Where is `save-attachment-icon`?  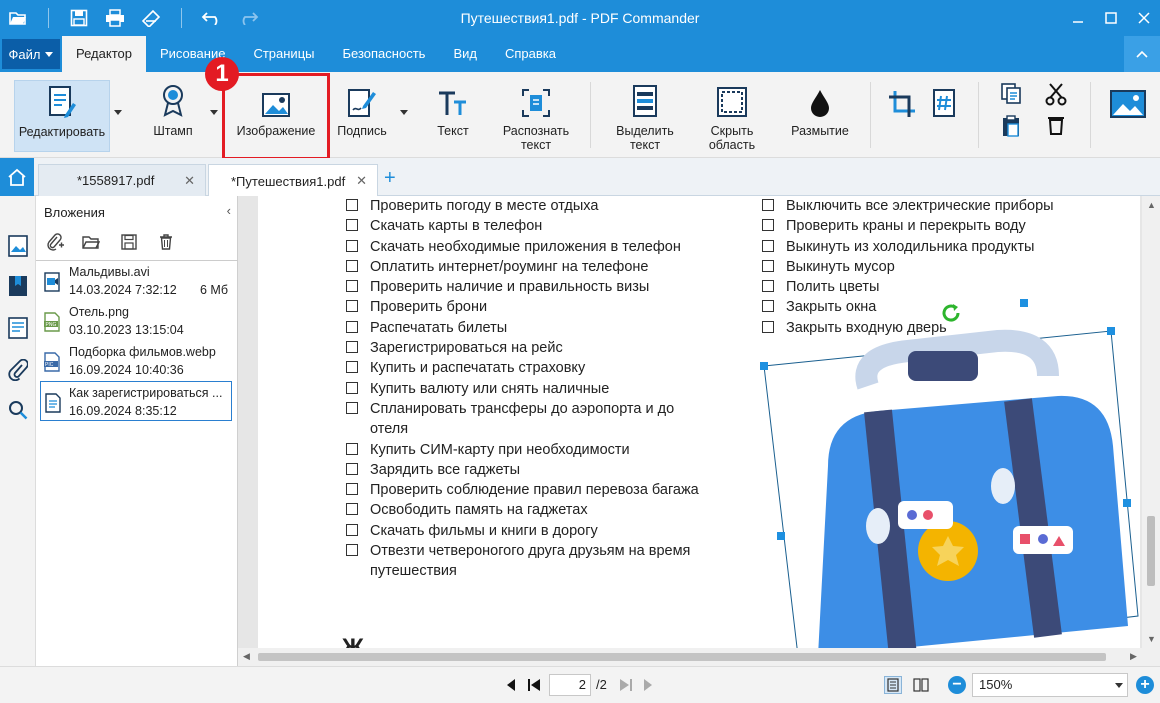
save-attachment-icon is located at coordinates (129, 242).